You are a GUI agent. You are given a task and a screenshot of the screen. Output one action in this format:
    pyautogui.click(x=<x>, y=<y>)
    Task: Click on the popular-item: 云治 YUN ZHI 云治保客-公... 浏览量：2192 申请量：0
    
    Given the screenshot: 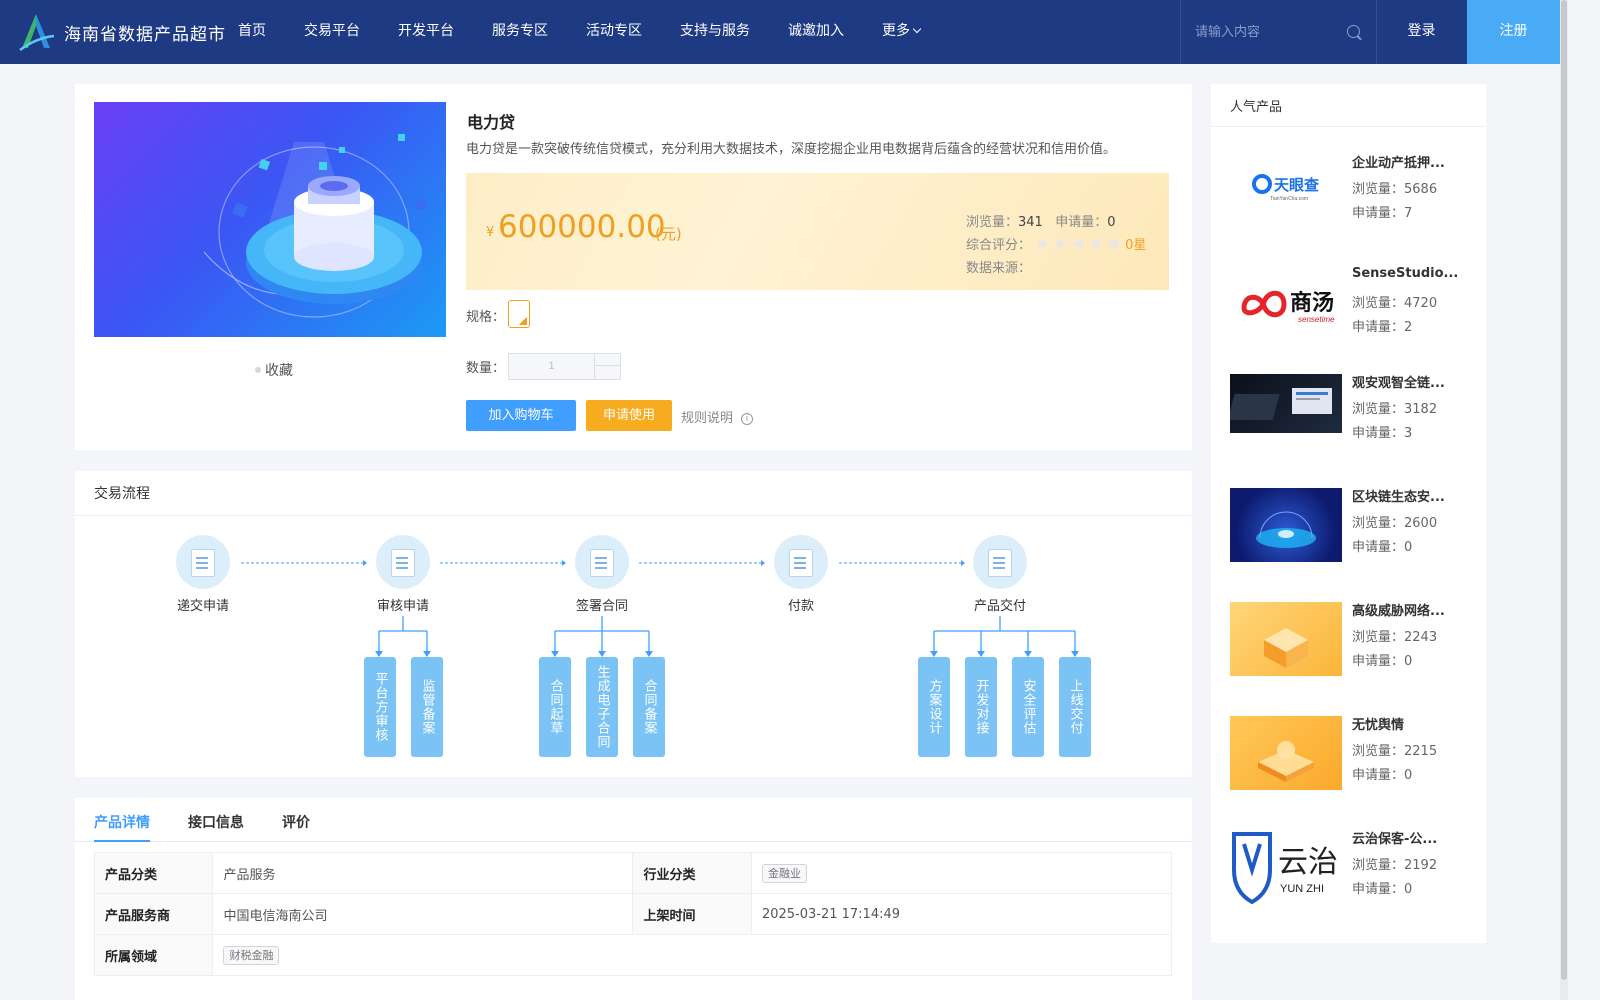 What is the action you would take?
    pyautogui.click(x=1350, y=875)
    